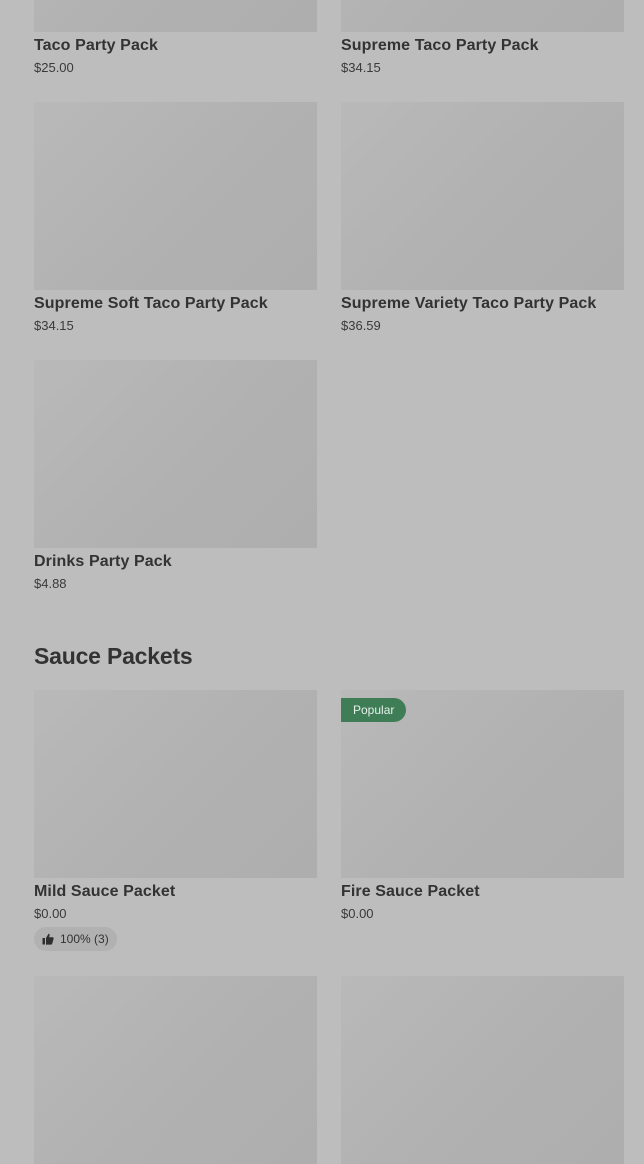  What do you see at coordinates (50, 583) in the screenshot?
I see `item-price: $4.88` at bounding box center [50, 583].